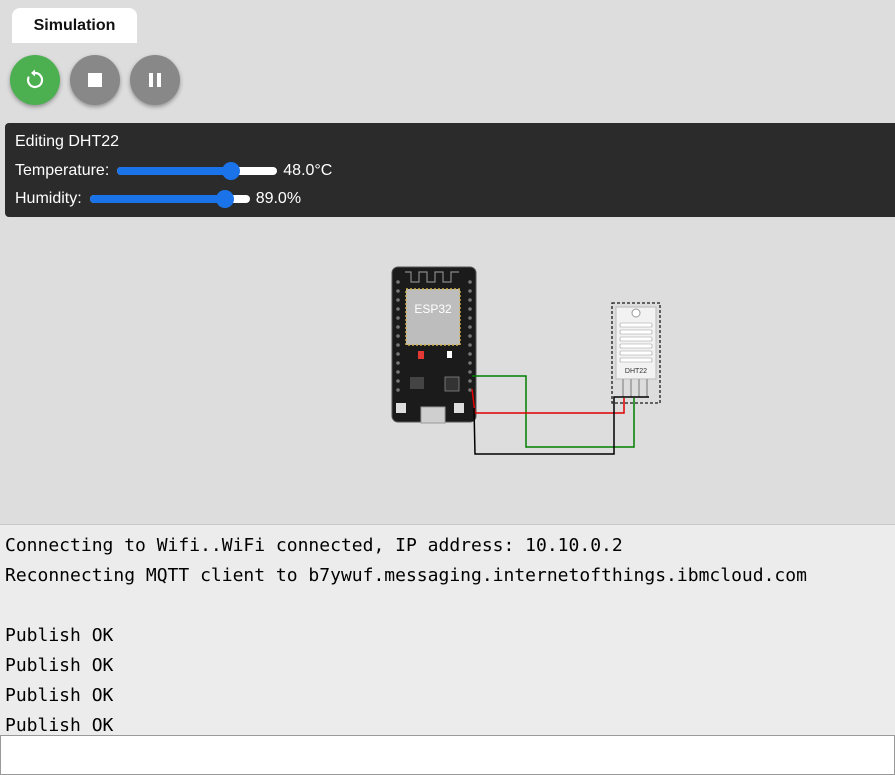 This screenshot has width=895, height=775. I want to click on humidity-label: Humidity:, so click(48, 198).